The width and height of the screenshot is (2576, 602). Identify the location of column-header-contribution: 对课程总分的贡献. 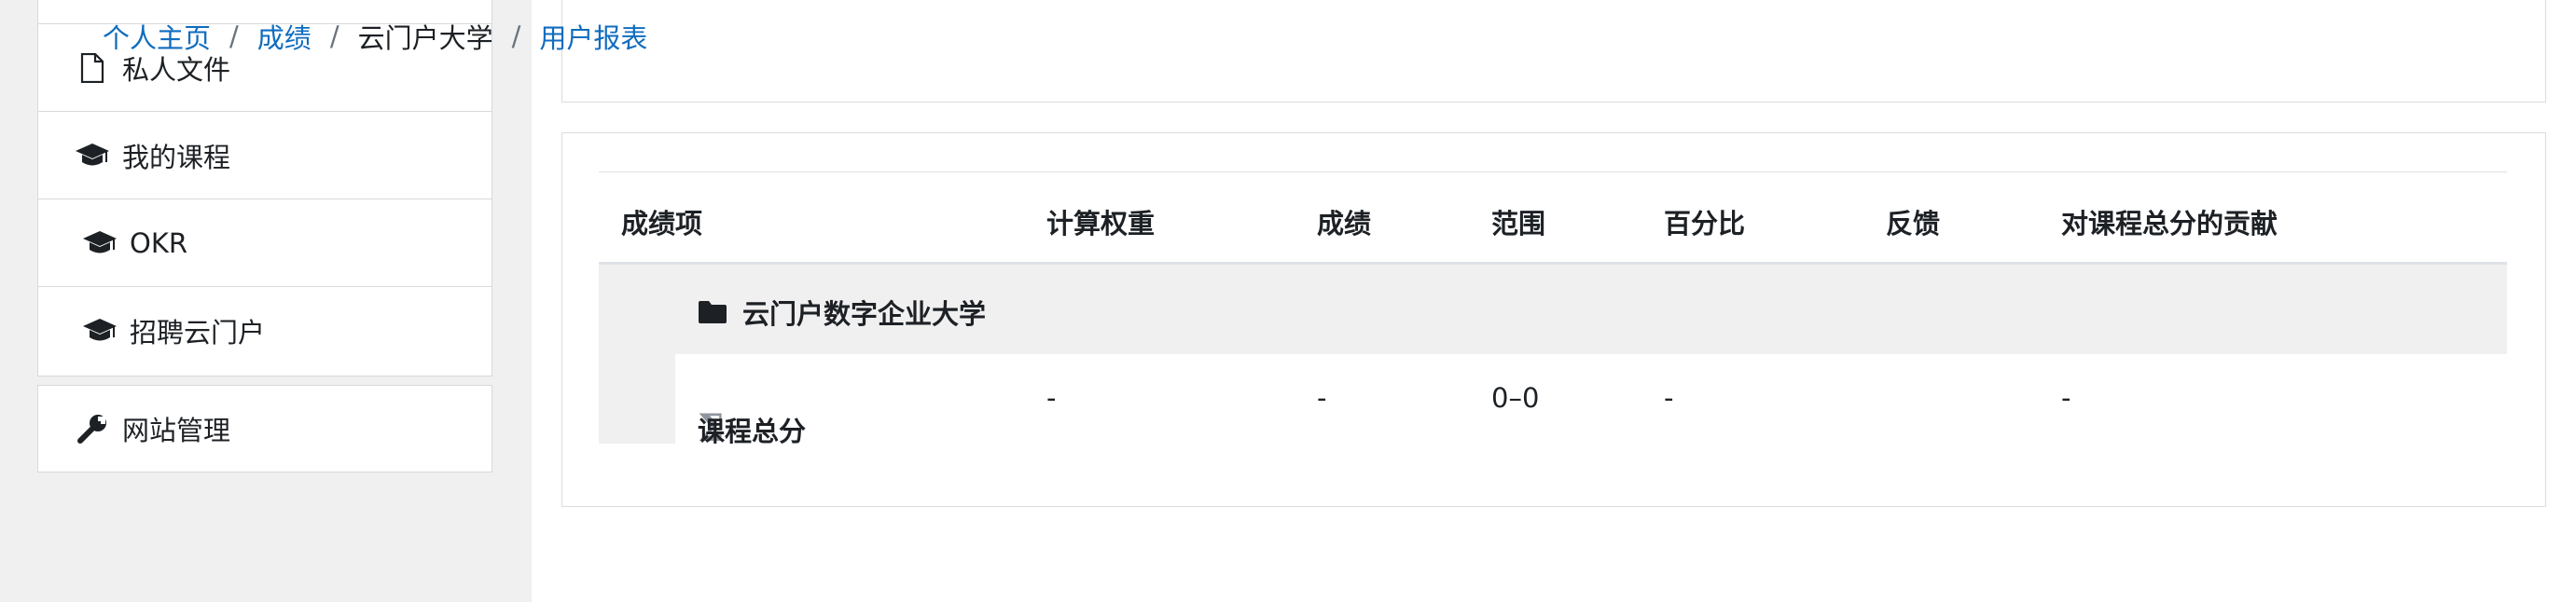
(2169, 223).